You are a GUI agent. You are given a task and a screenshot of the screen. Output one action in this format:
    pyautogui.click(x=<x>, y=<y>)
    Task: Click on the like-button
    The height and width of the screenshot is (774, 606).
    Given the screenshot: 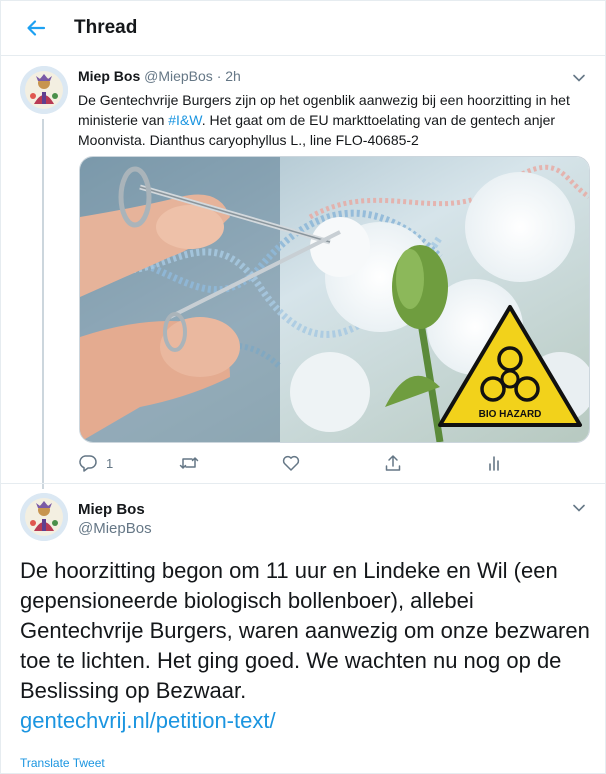 What is the action you would take?
    pyautogui.click(x=291, y=464)
    